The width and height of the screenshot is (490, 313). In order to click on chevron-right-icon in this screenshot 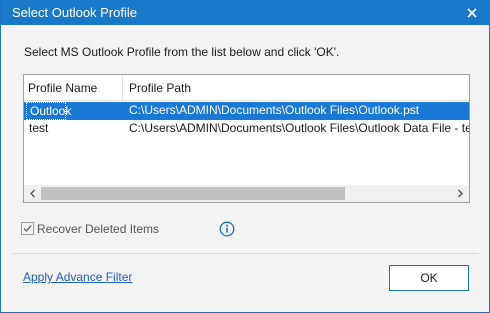, I will do `click(460, 193)`.